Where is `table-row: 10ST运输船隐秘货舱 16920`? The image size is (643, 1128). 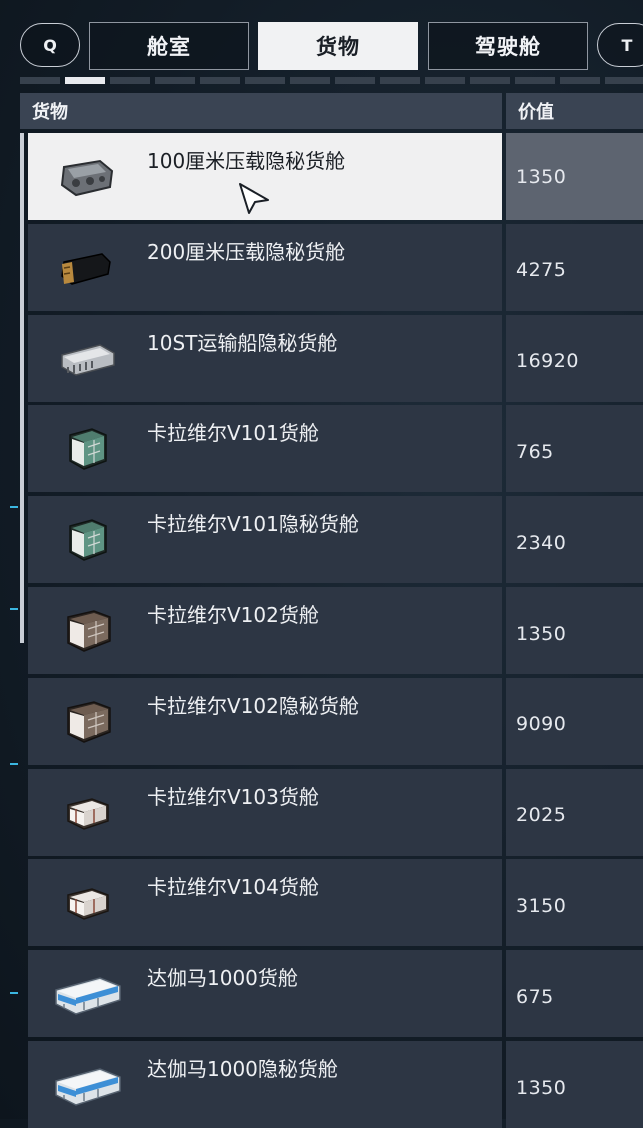 table-row: 10ST运输船隐秘货舱 16920 is located at coordinates (335, 358).